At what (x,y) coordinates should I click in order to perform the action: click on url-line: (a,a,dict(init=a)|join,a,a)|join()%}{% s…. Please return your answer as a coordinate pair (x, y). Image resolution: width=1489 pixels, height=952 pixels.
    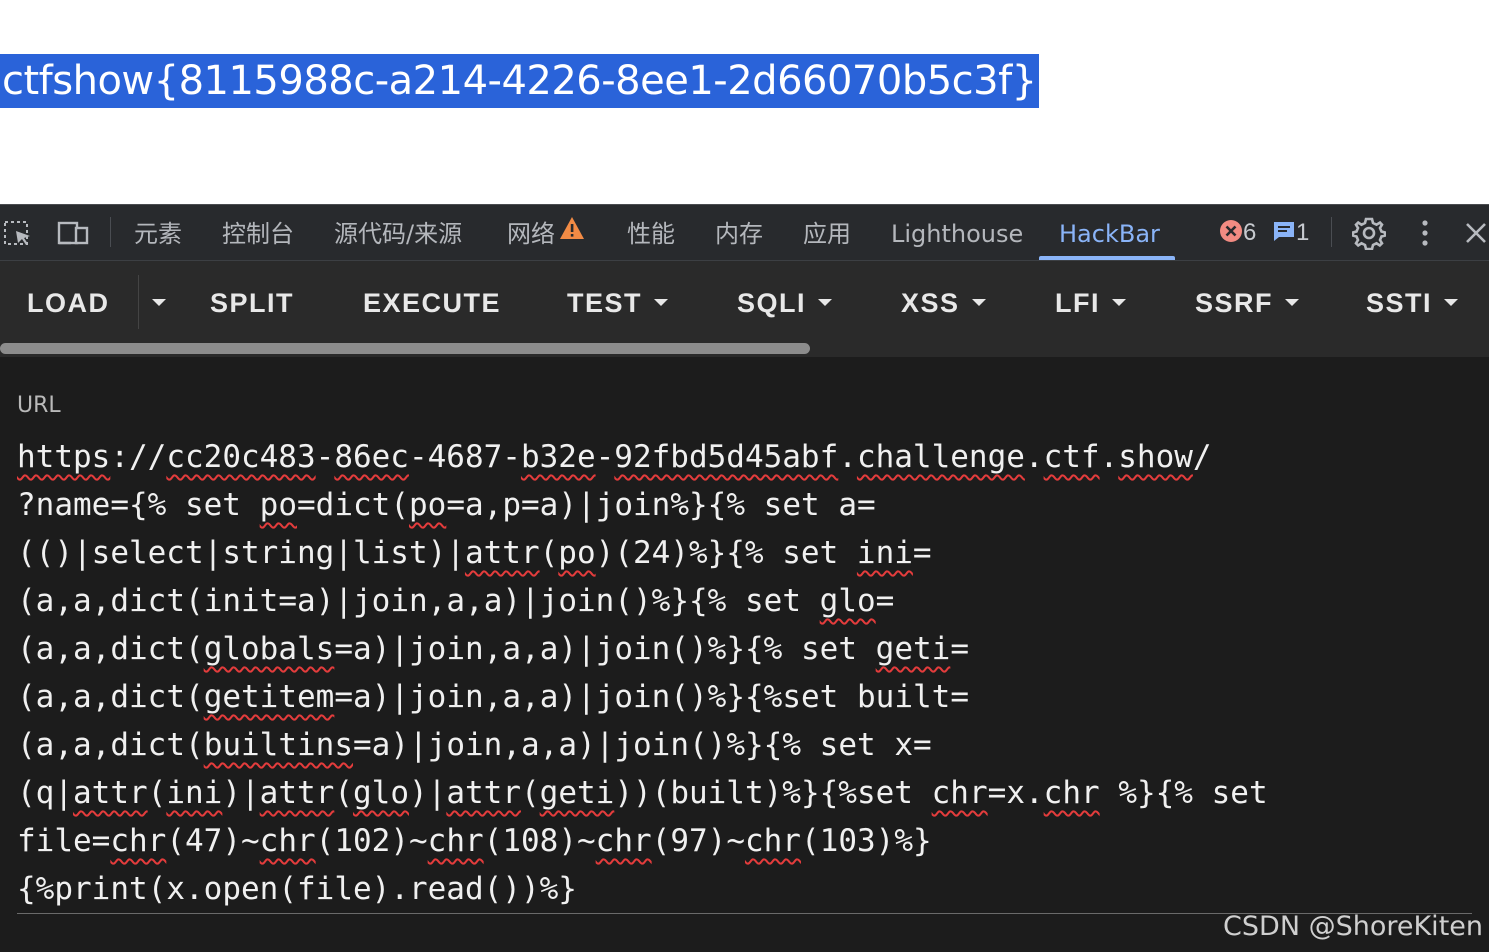
    Looking at the image, I should click on (456, 601).